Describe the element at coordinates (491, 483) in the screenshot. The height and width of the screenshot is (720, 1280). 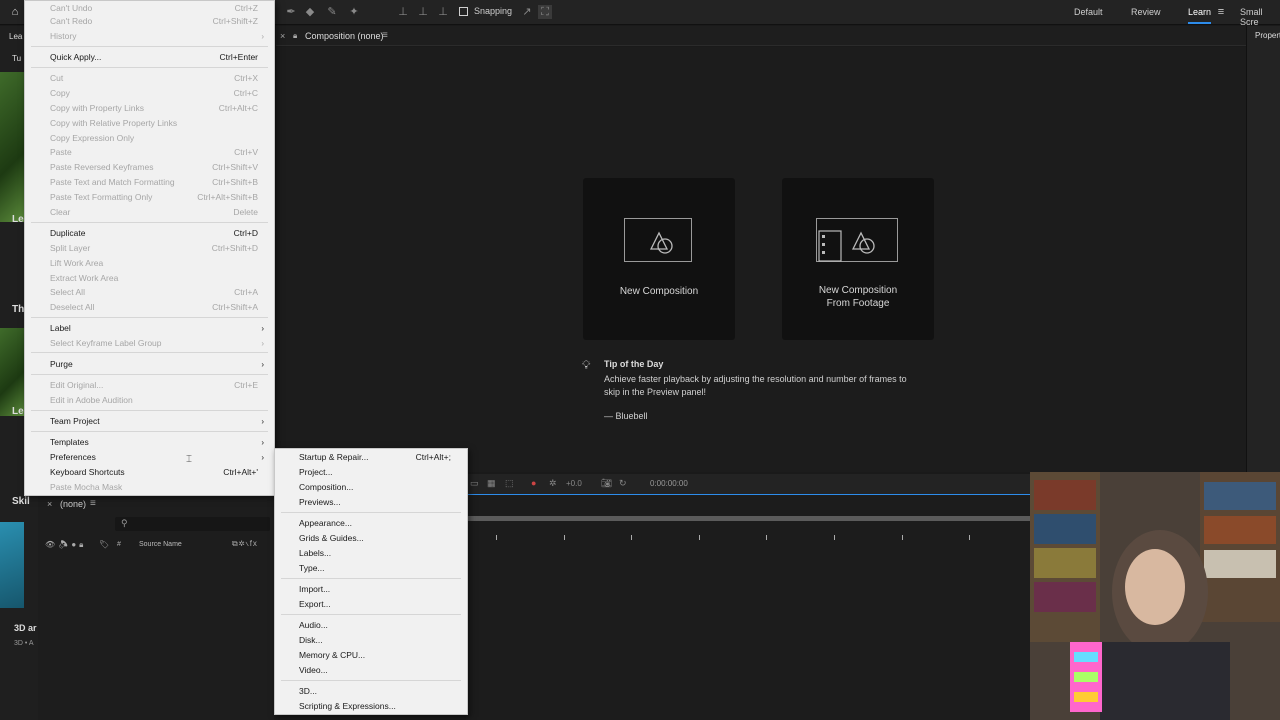
I see `transparency-grid-icon: ▦` at that location.